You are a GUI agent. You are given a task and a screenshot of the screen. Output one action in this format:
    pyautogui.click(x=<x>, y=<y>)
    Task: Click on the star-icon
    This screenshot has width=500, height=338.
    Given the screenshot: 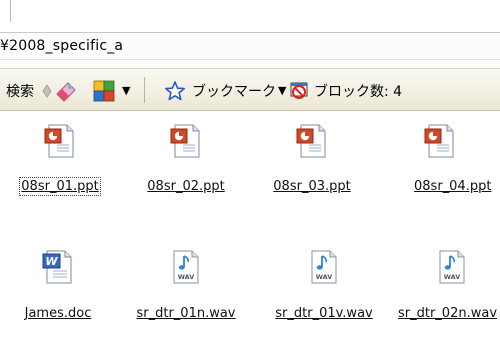 What is the action you would take?
    pyautogui.click(x=175, y=90)
    